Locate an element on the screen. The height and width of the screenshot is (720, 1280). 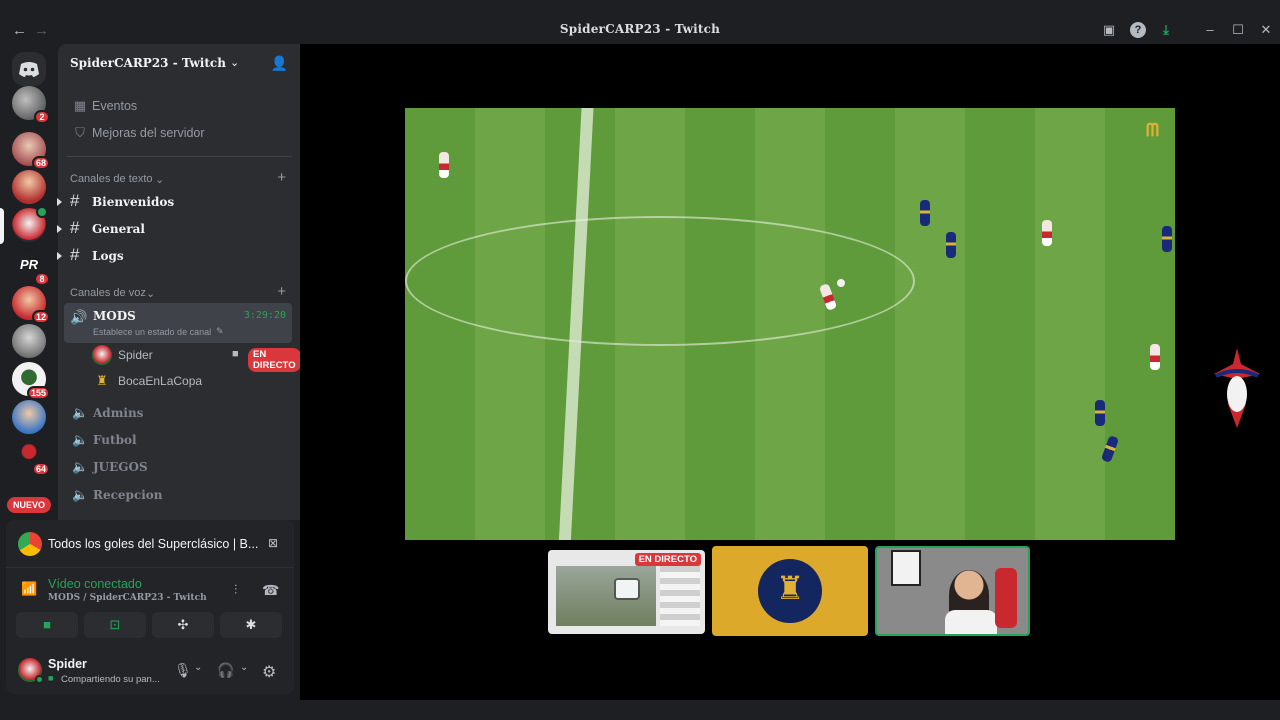
activities-icon: ✣ is located at coordinates (183, 624).